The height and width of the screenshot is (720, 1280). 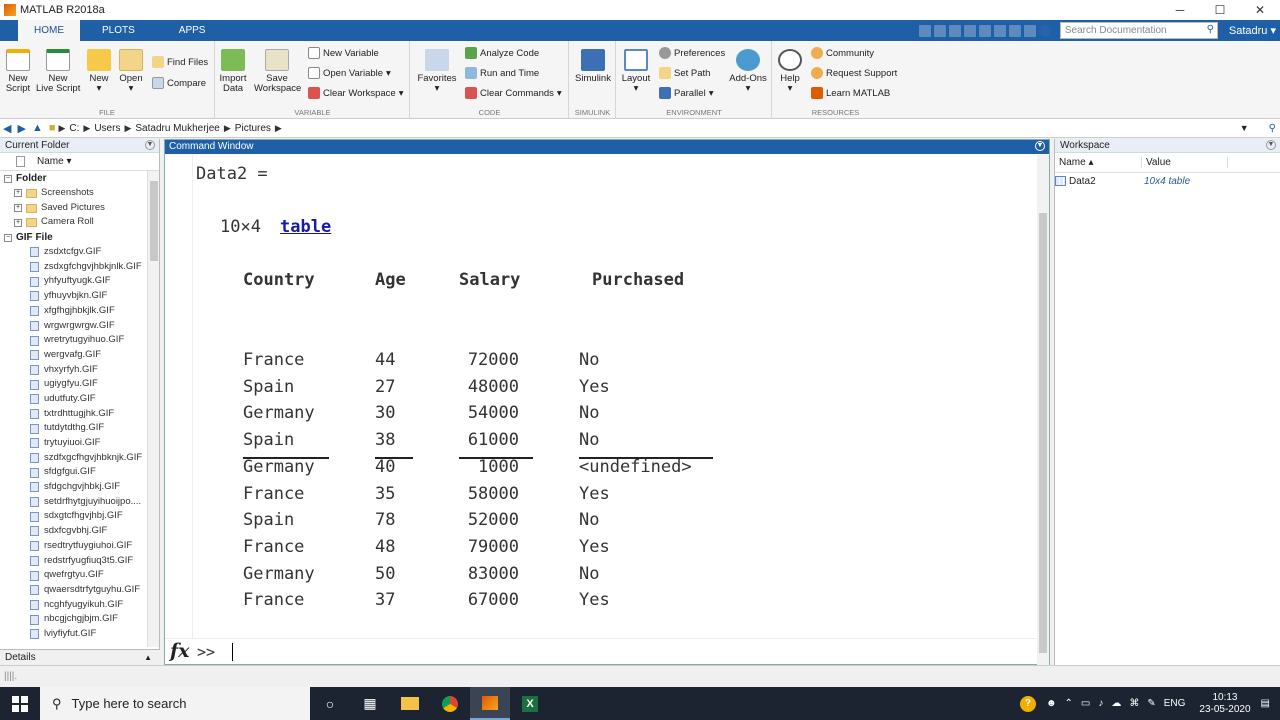 What do you see at coordinates (1151, 703) in the screenshot?
I see `pen-icon: ✎` at bounding box center [1151, 703].